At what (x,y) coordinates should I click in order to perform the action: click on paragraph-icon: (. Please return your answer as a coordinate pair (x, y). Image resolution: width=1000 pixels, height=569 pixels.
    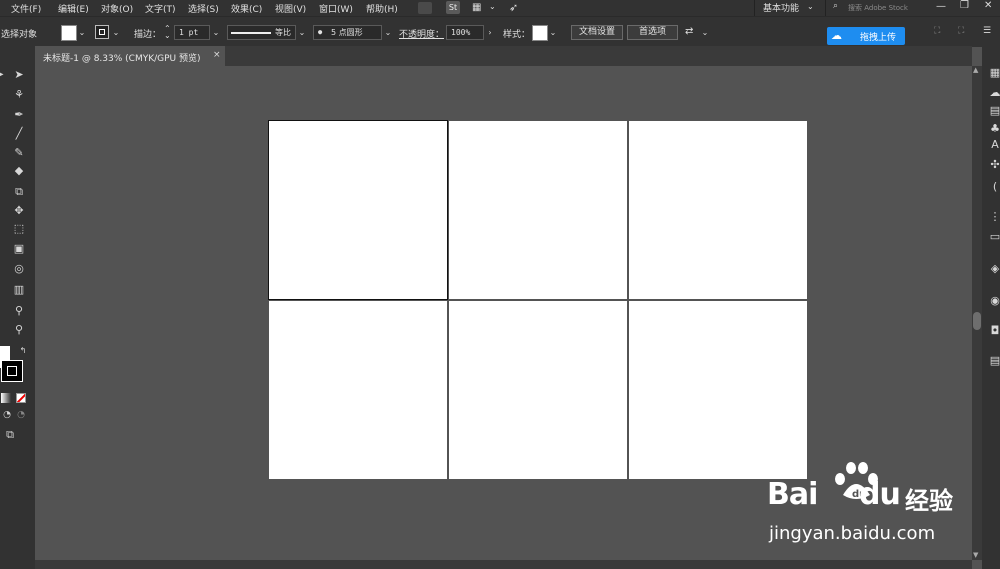
    Looking at the image, I should click on (994, 187).